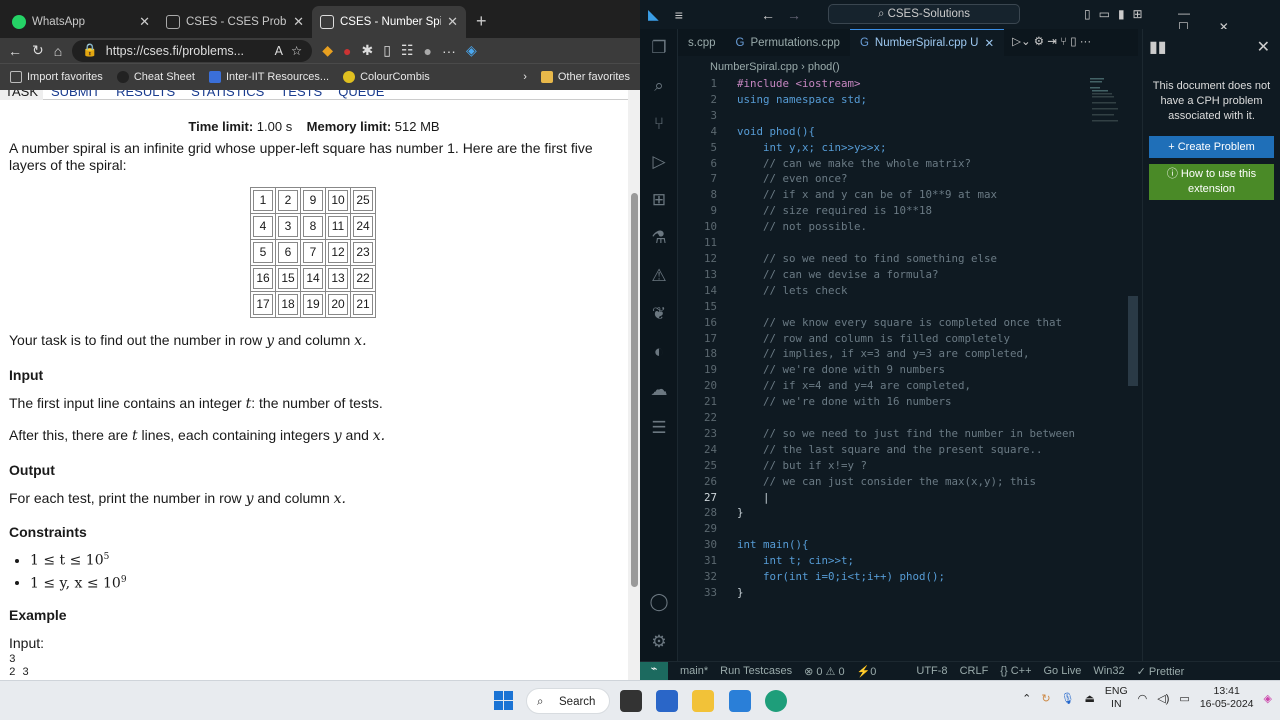  I want to click on clock: 13:41 16-05-2024, so click(1227, 698).